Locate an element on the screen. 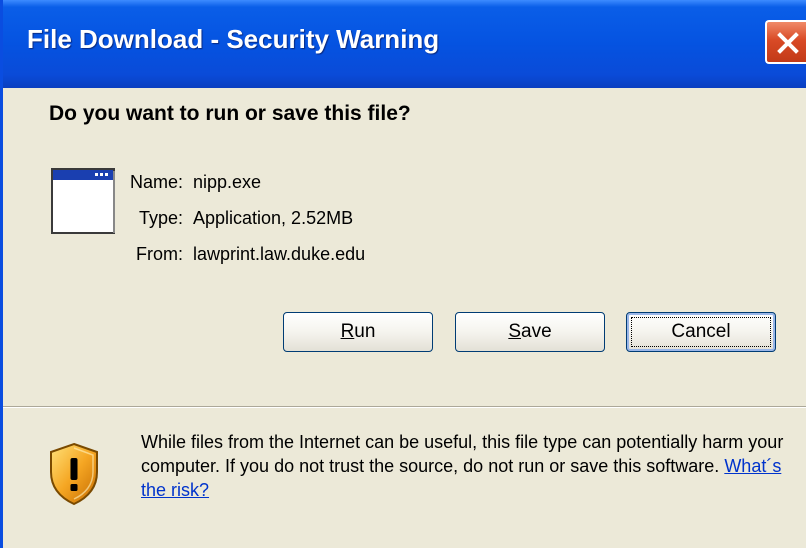 This screenshot has width=806, height=548. run-button: Run is located at coordinates (358, 332).